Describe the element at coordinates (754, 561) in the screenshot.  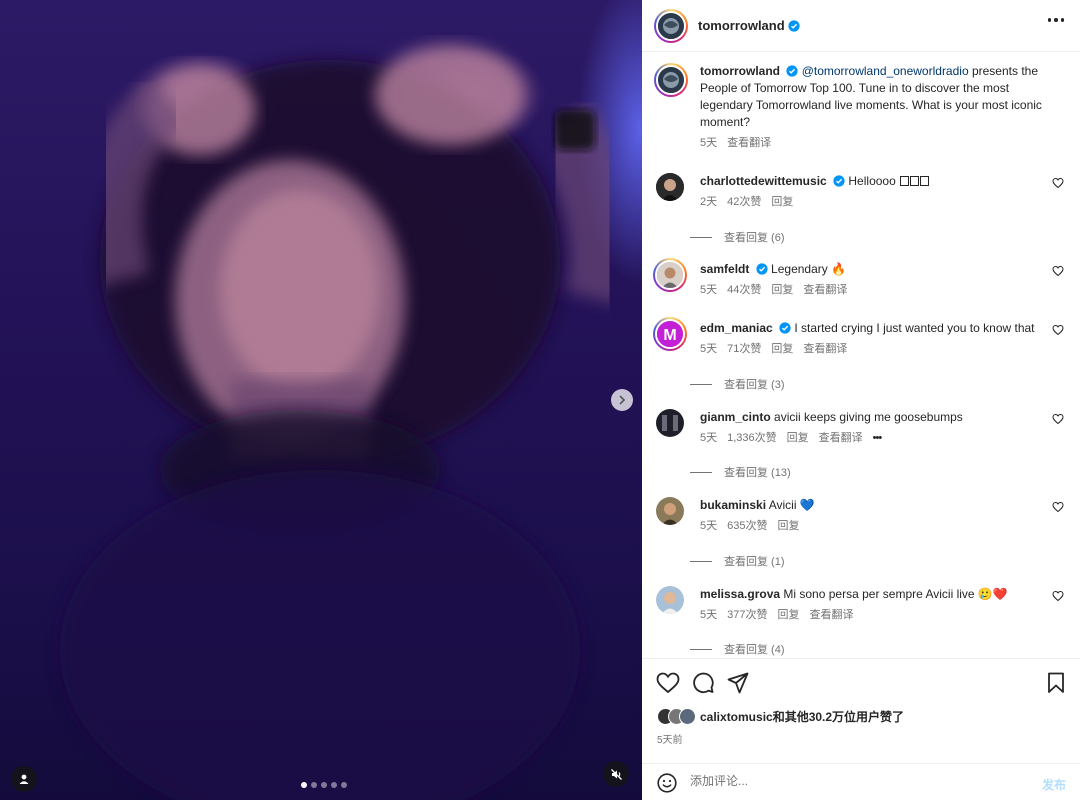
I see `view-replies-label: 查看回复 (1)` at that location.